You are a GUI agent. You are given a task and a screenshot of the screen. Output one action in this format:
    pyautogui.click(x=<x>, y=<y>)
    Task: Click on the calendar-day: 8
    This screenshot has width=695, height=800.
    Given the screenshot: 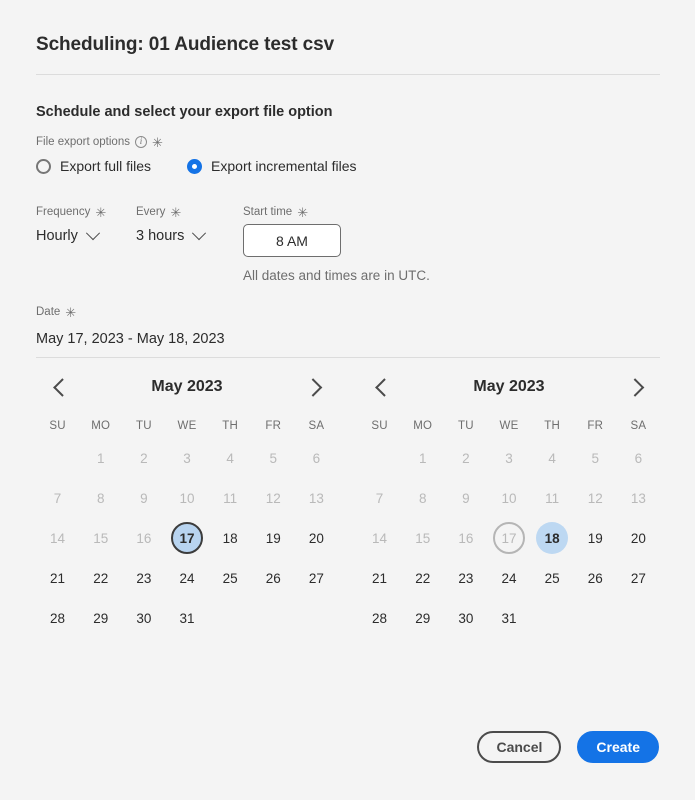 What is the action you would take?
    pyautogui.click(x=100, y=498)
    